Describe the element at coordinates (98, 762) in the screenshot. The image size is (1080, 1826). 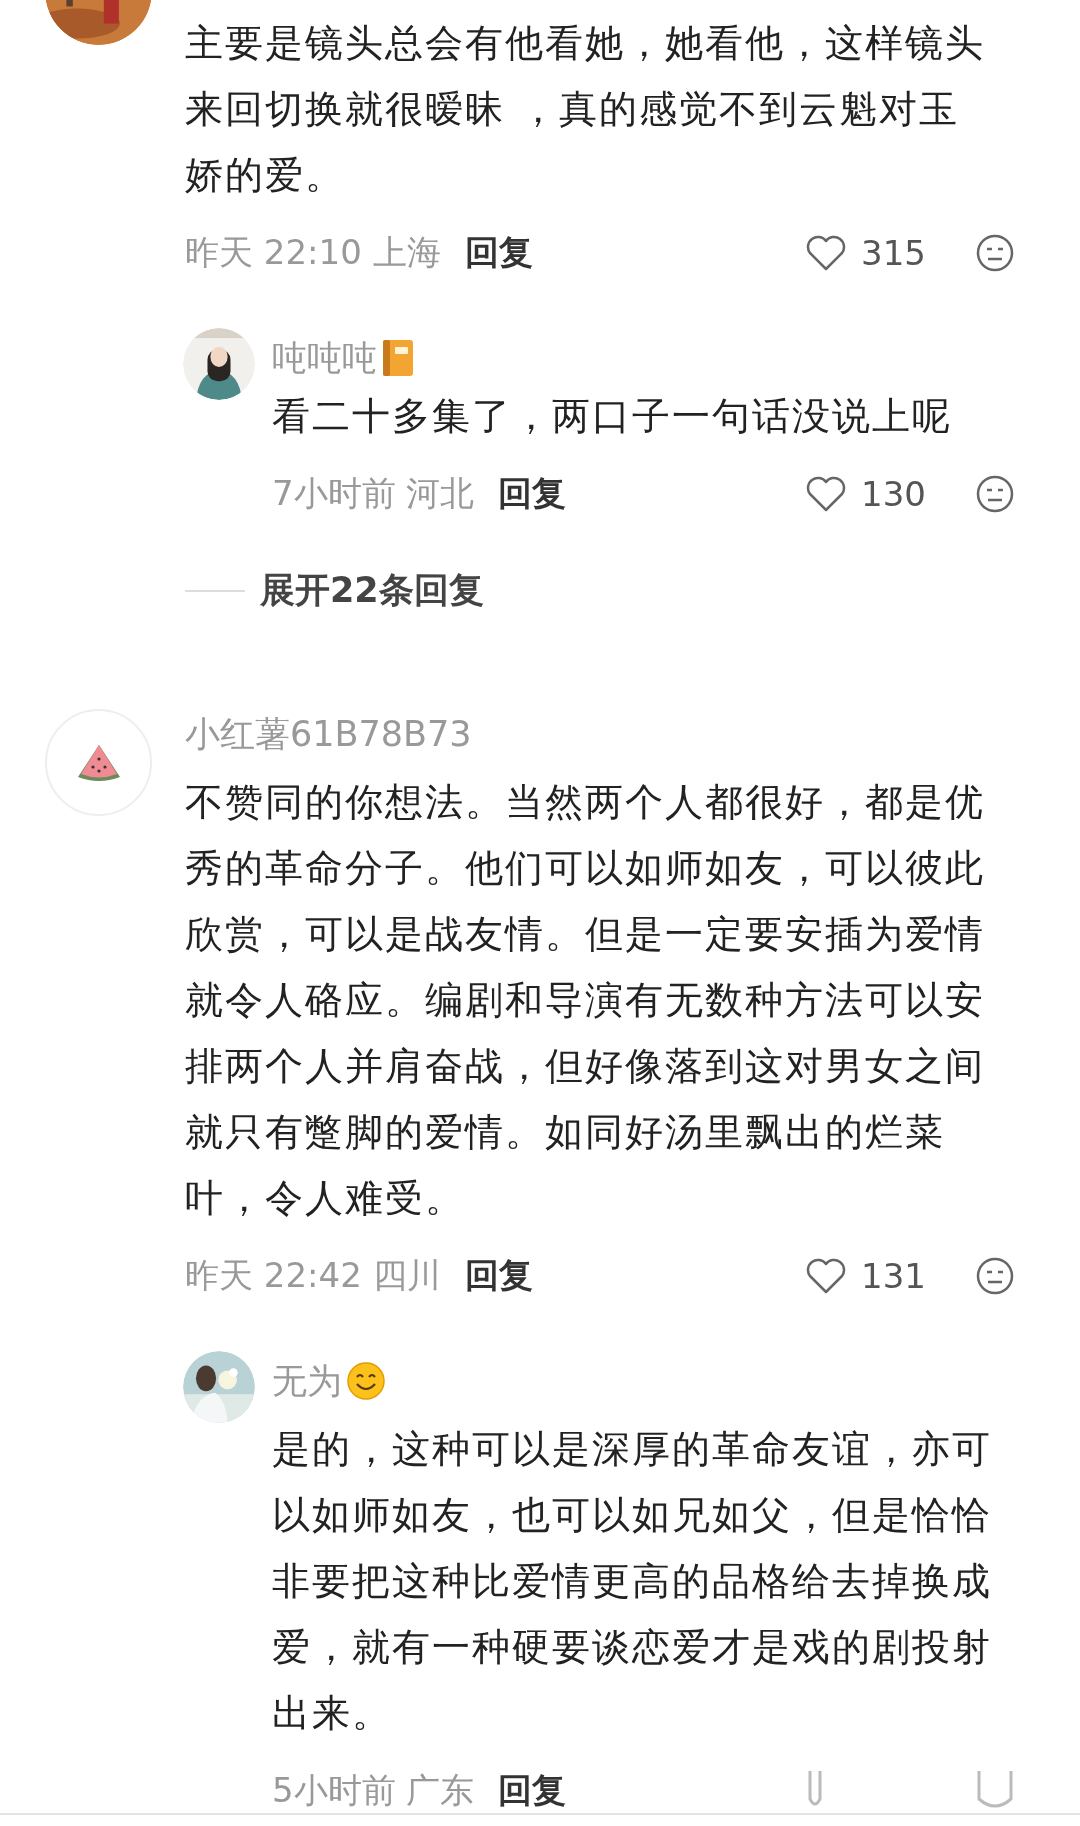
I see `avatar` at that location.